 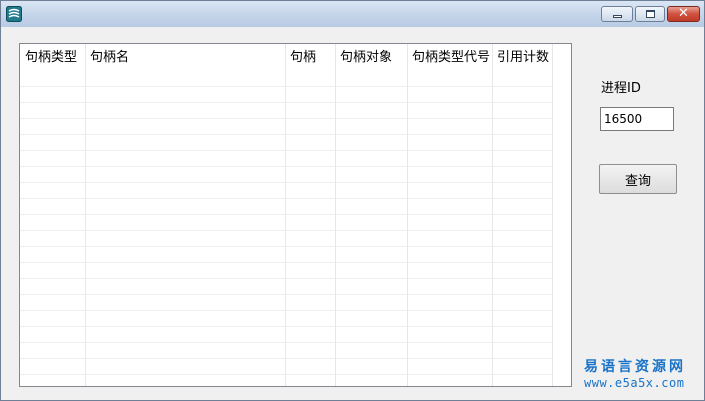 I want to click on watermark: 易语言资源网 www.e5a5x.com, so click(x=644, y=374).